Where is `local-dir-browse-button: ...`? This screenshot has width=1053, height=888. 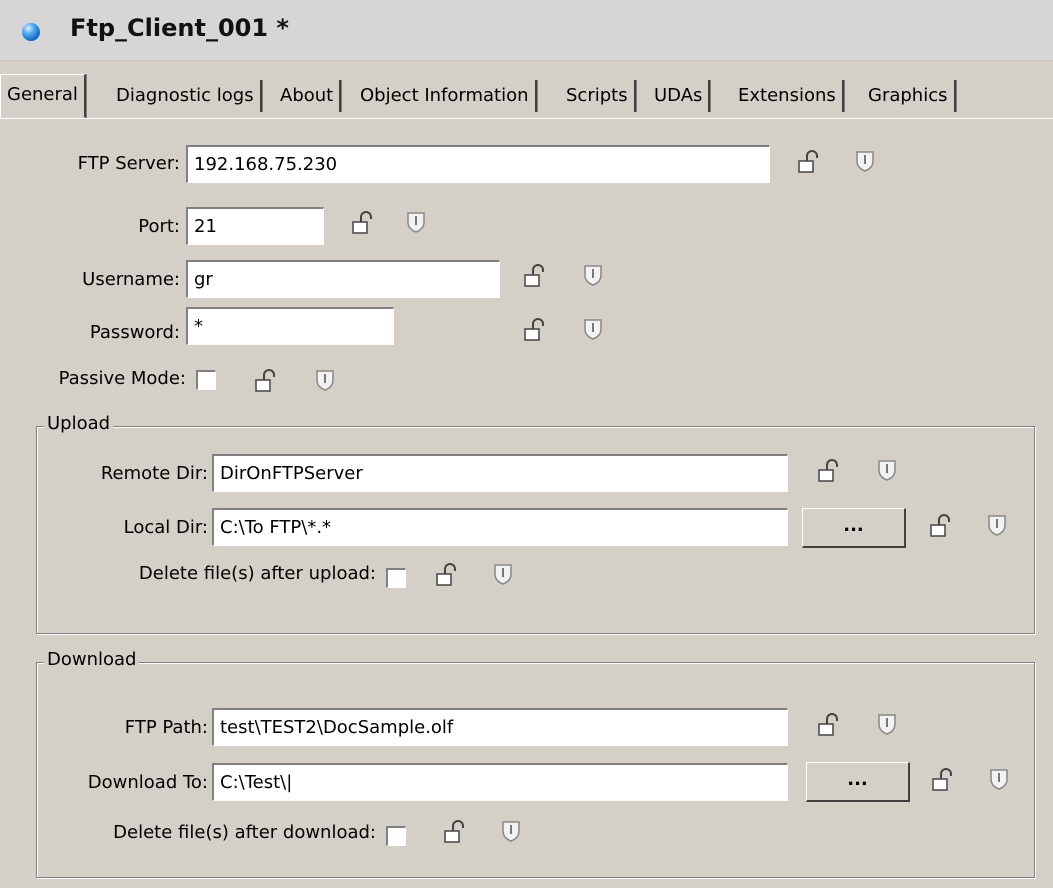 local-dir-browse-button: ... is located at coordinates (854, 528).